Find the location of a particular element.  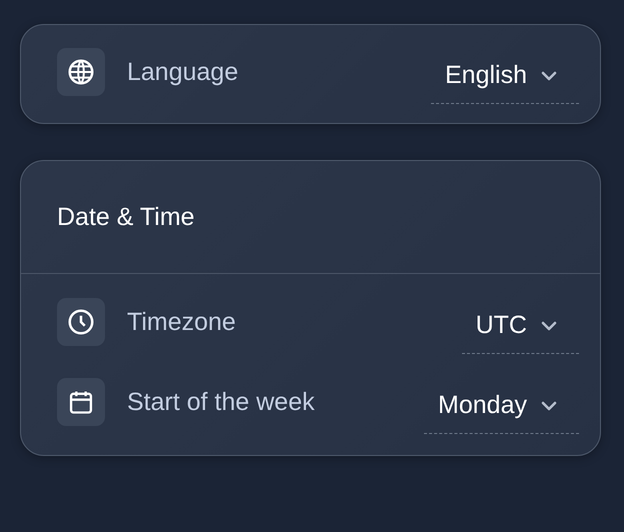

dropdown: Monday is located at coordinates (501, 406).